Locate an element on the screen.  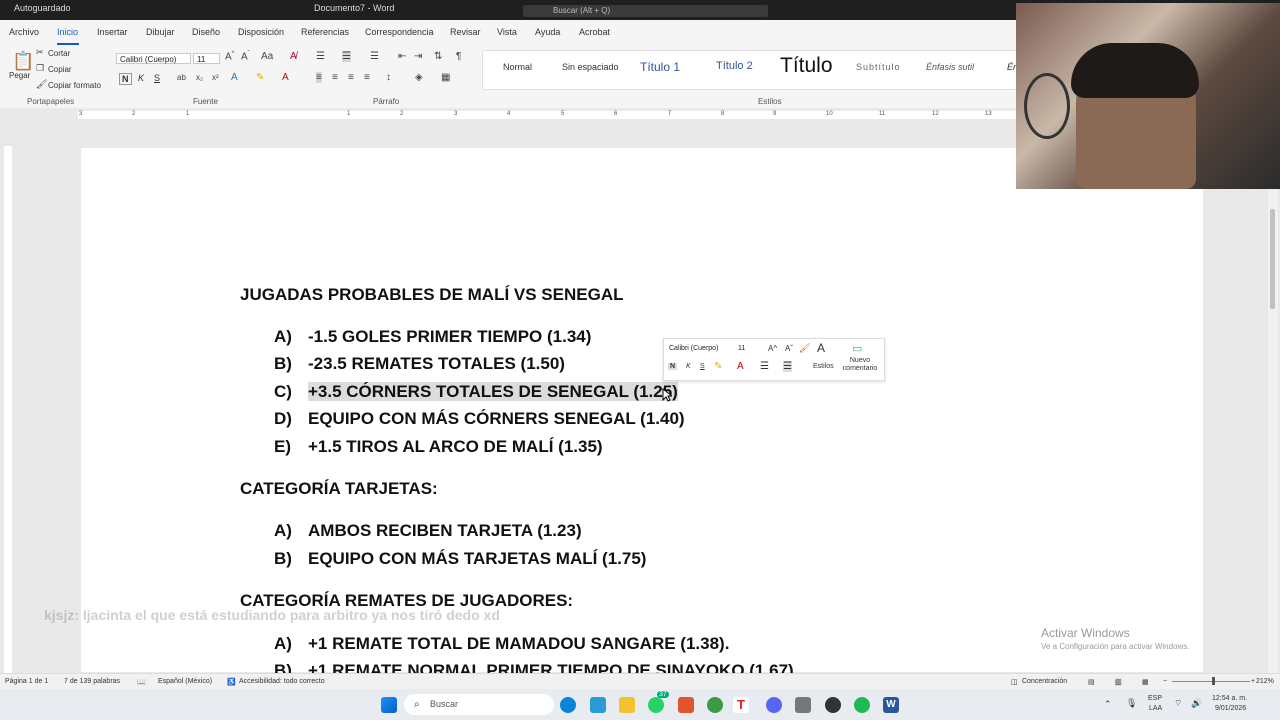
tab-inicio: Inicio is located at coordinates (67, 32).